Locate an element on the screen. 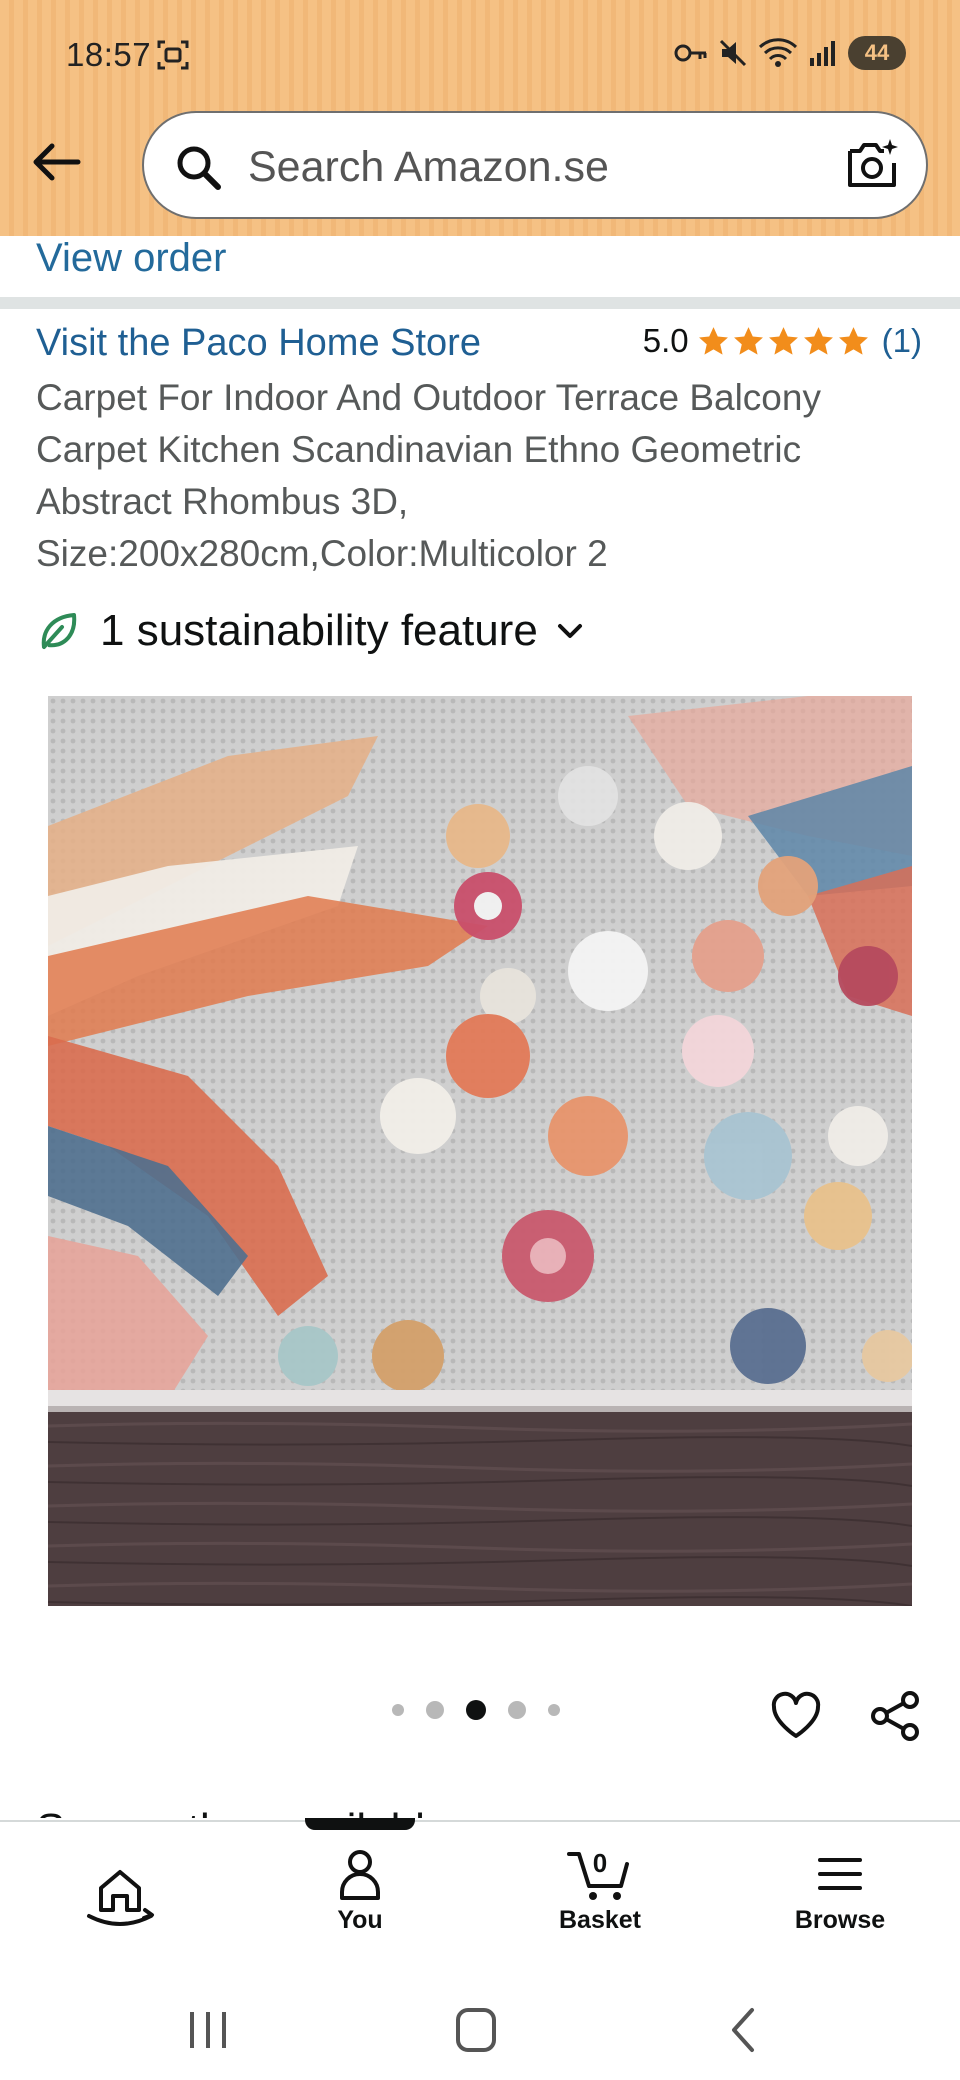  system-back-icon is located at coordinates (746, 2030).